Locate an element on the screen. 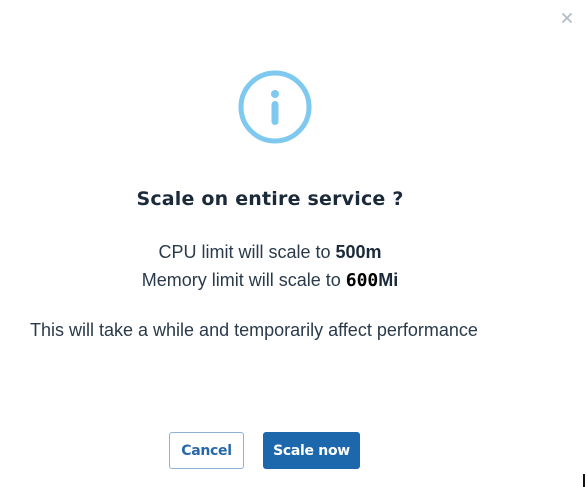 This screenshot has width=586, height=487. memory-limit-line: Memory limit will scale to 600Mi is located at coordinates (270, 280).